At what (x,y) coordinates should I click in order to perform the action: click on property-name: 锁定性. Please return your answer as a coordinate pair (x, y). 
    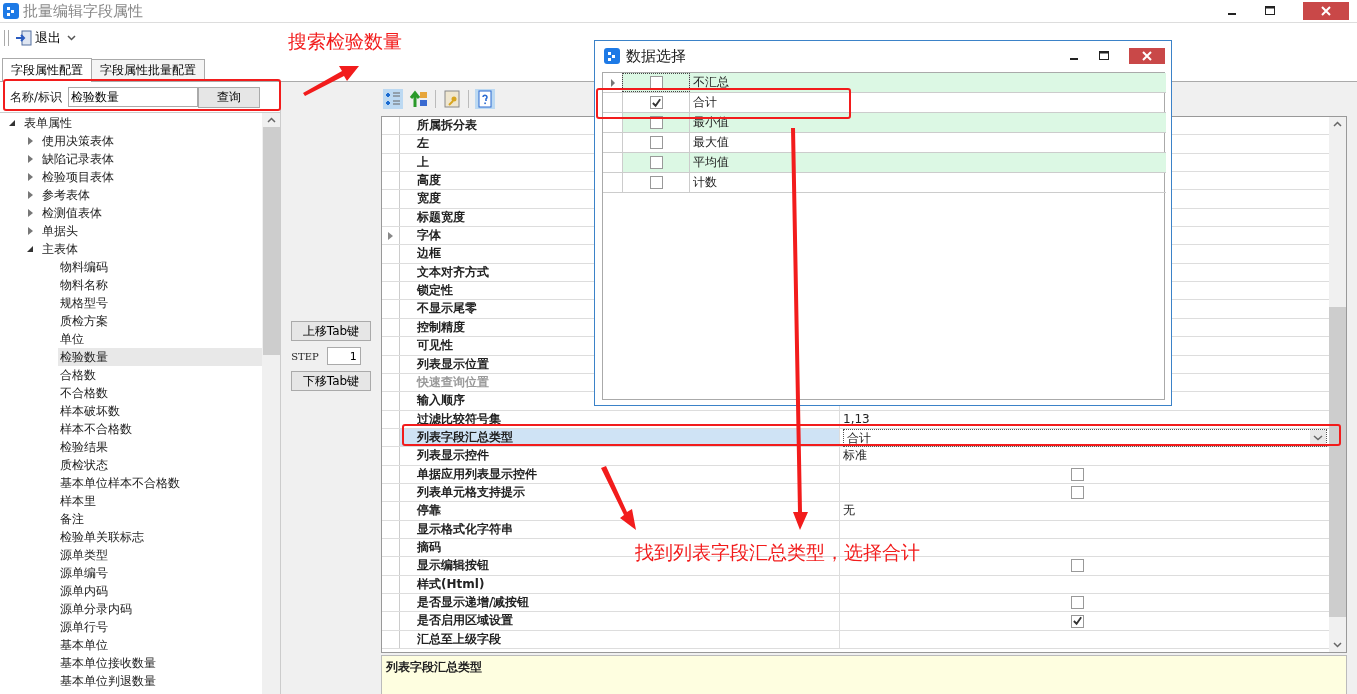
    Looking at the image, I should click on (426, 291).